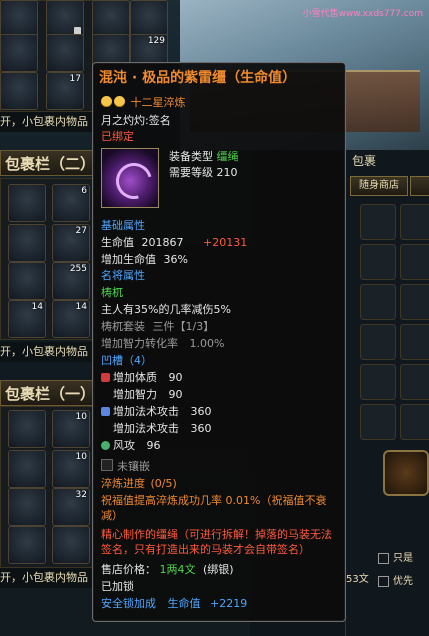 Image resolution: width=429 pixels, height=636 pixels. What do you see at coordinates (133, 466) in the screenshot?
I see `unslotted-label: 未镶嵌` at bounding box center [133, 466].